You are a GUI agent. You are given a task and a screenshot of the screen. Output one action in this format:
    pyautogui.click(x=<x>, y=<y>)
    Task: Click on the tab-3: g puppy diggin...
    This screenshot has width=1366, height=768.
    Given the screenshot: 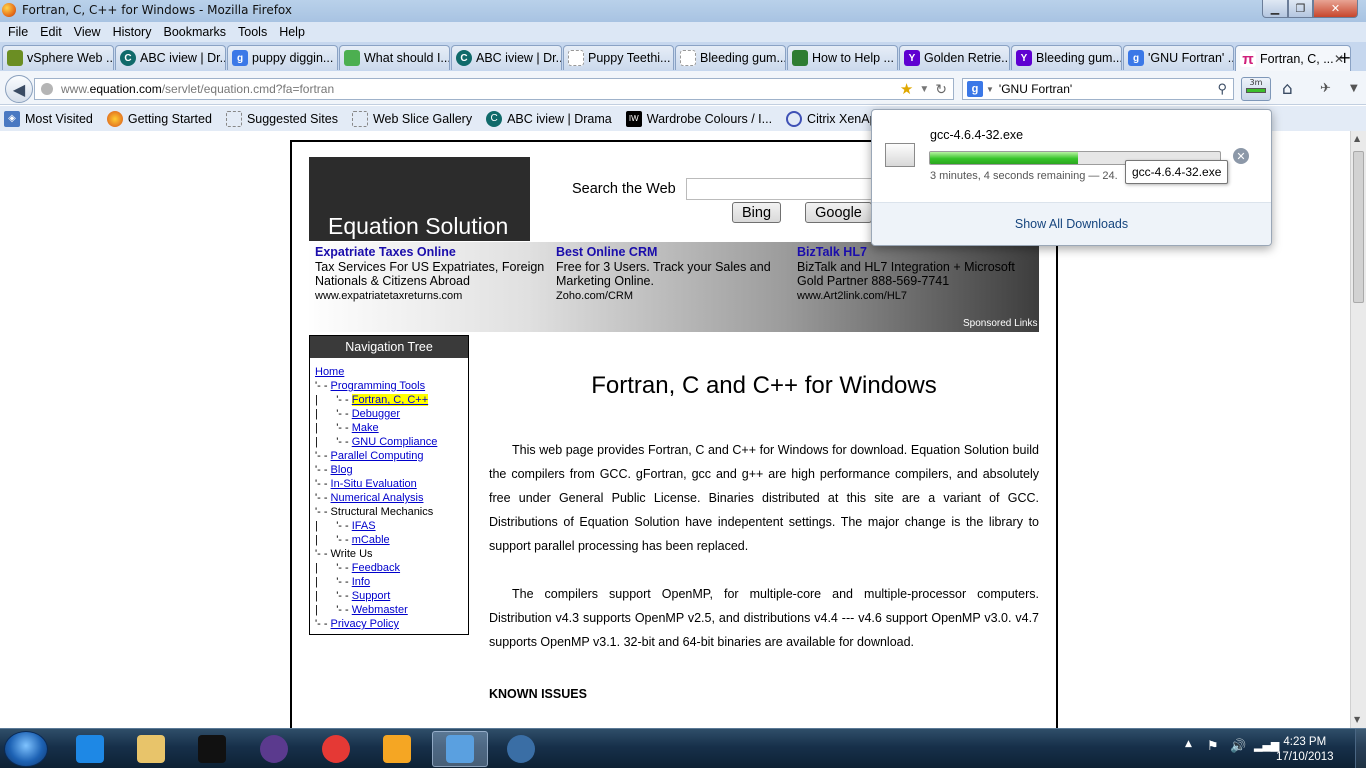 What is the action you would take?
    pyautogui.click(x=282, y=57)
    